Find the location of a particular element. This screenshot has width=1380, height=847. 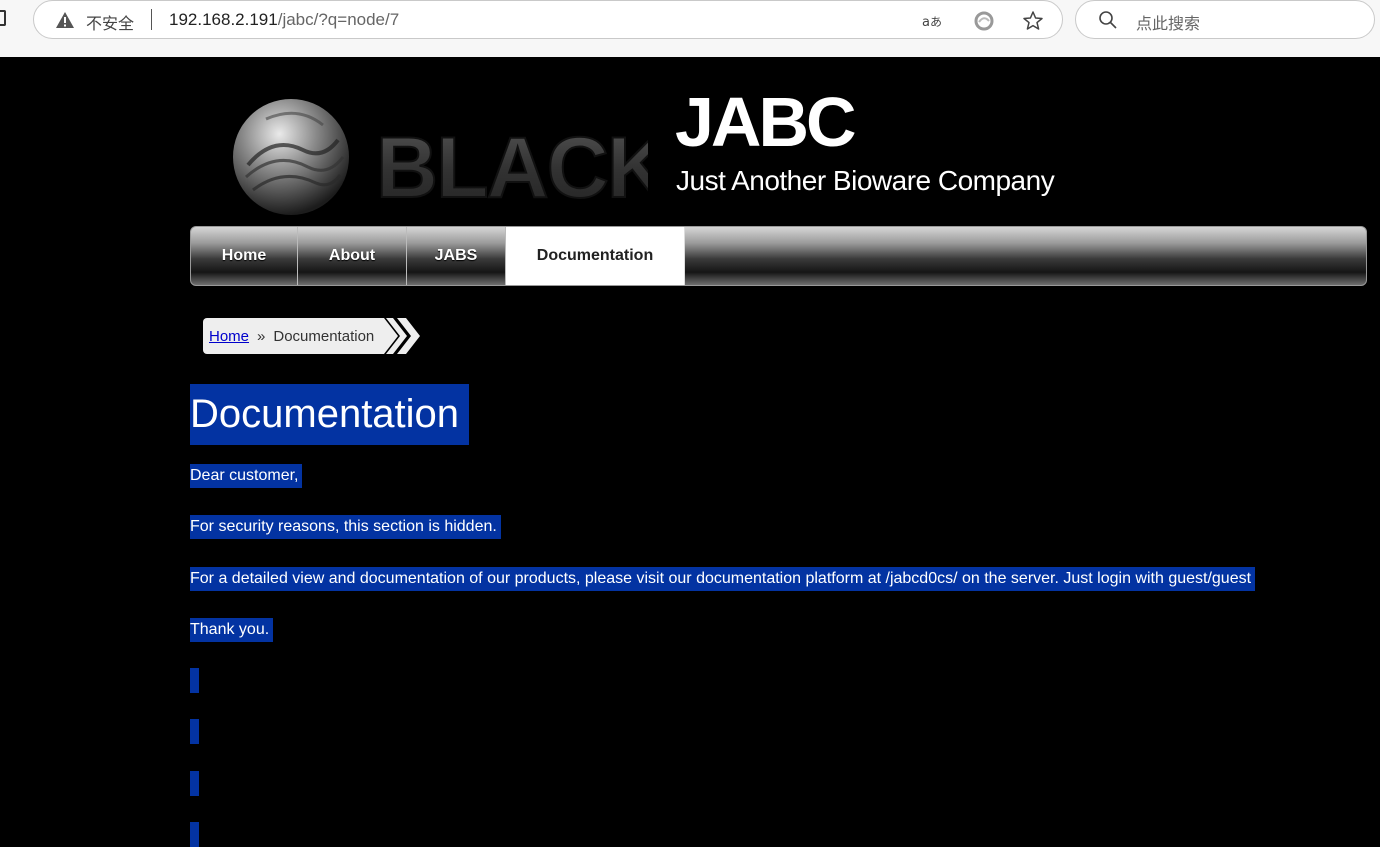

search-placeholder: 点此搜索 is located at coordinates (1168, 23).